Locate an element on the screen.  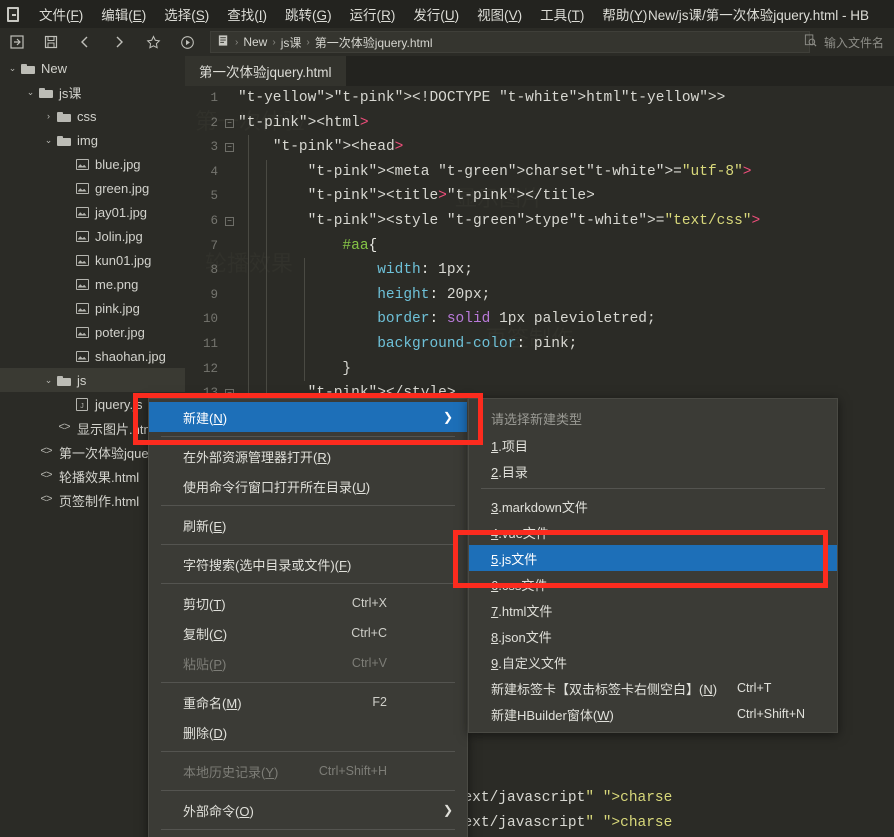
menu-item-9: 工具(T) is located at coordinates (562, 14).